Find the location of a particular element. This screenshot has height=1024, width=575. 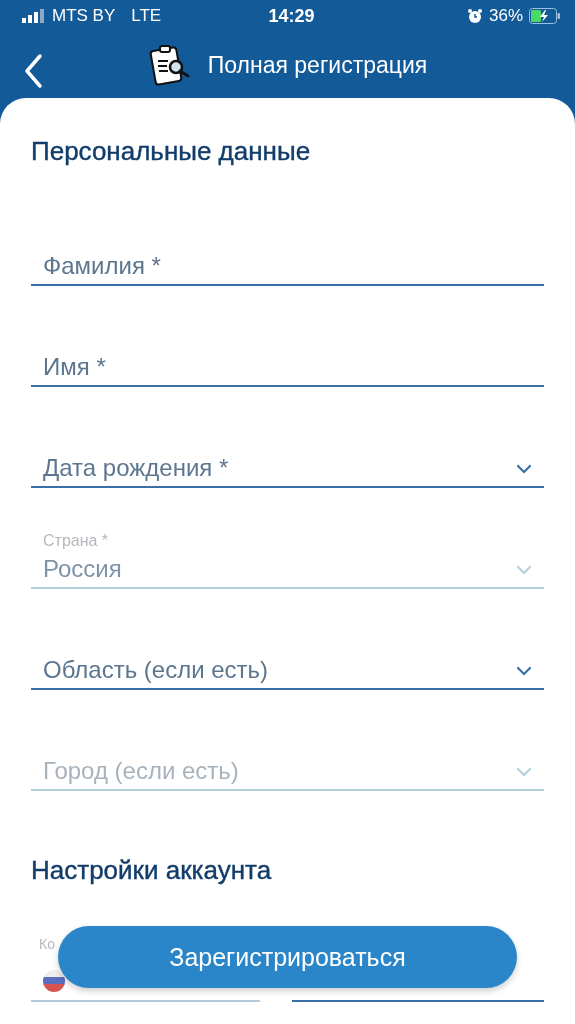

page-title: Полная регистрация is located at coordinates (317, 65).